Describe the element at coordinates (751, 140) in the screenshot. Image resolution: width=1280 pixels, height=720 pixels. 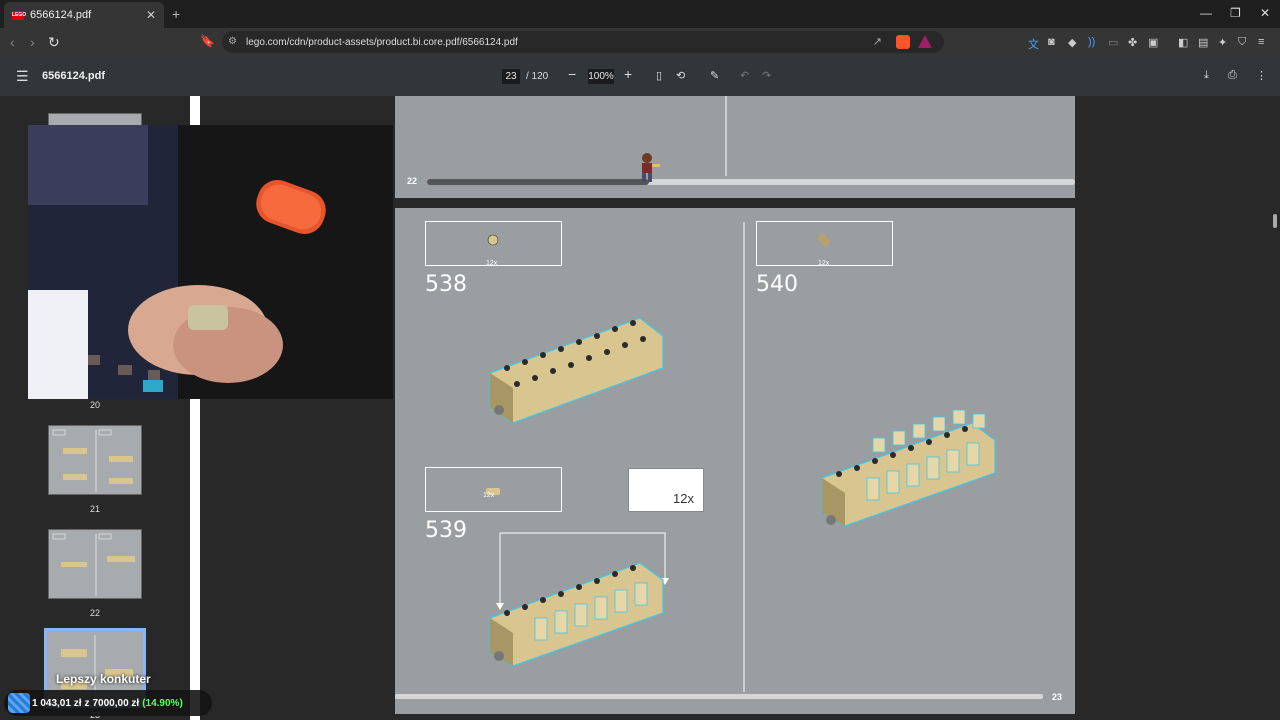
I see `progress-illustration` at that location.